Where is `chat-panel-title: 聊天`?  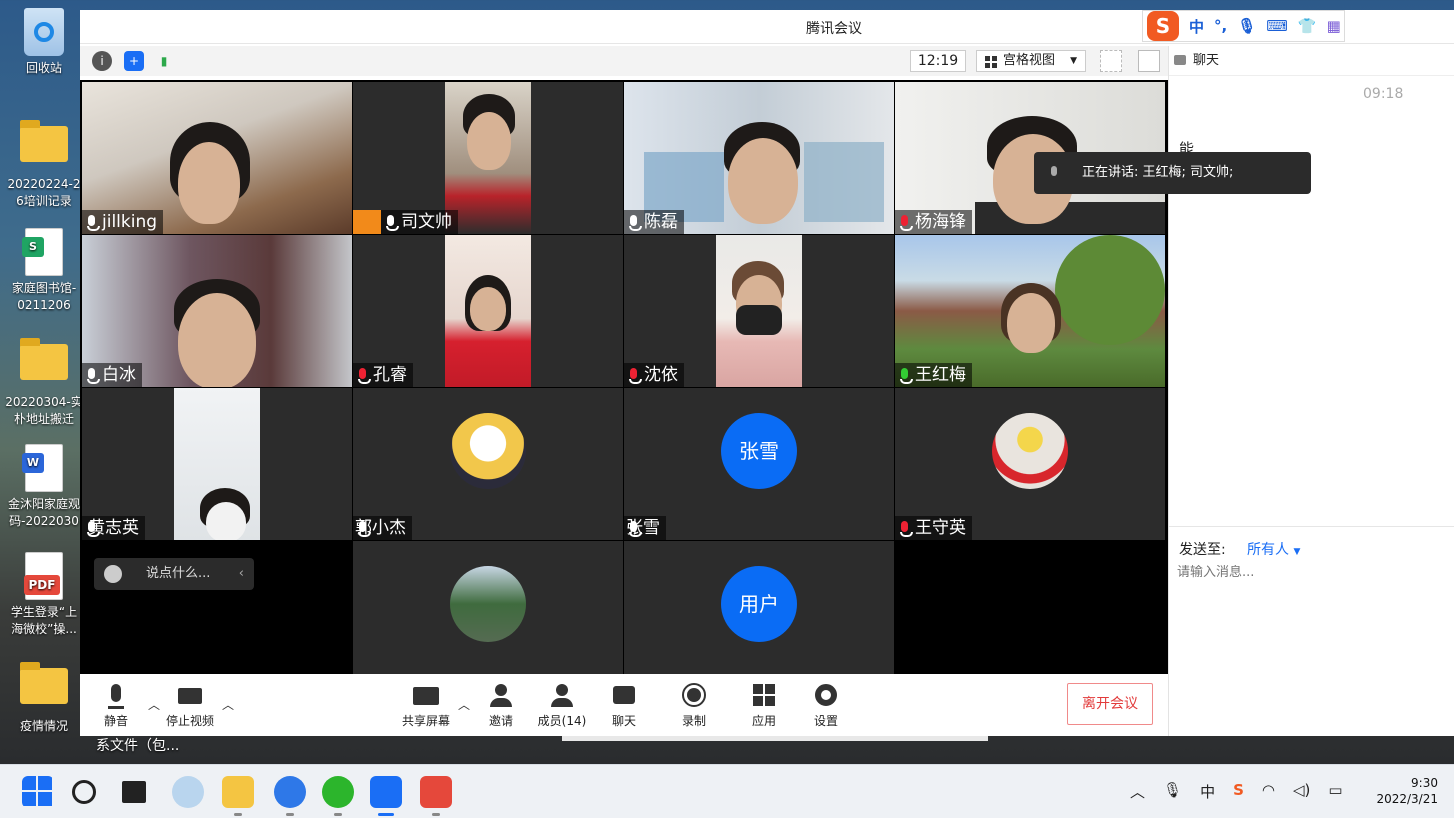
chat-panel-title: 聊天 is located at coordinates (1311, 61).